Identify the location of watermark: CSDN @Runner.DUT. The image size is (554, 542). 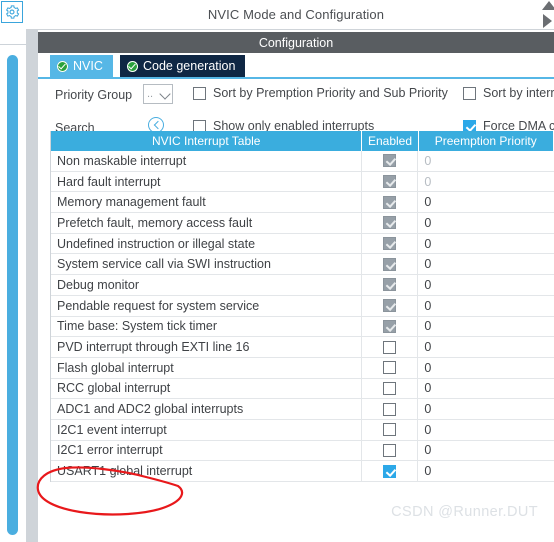
(464, 512).